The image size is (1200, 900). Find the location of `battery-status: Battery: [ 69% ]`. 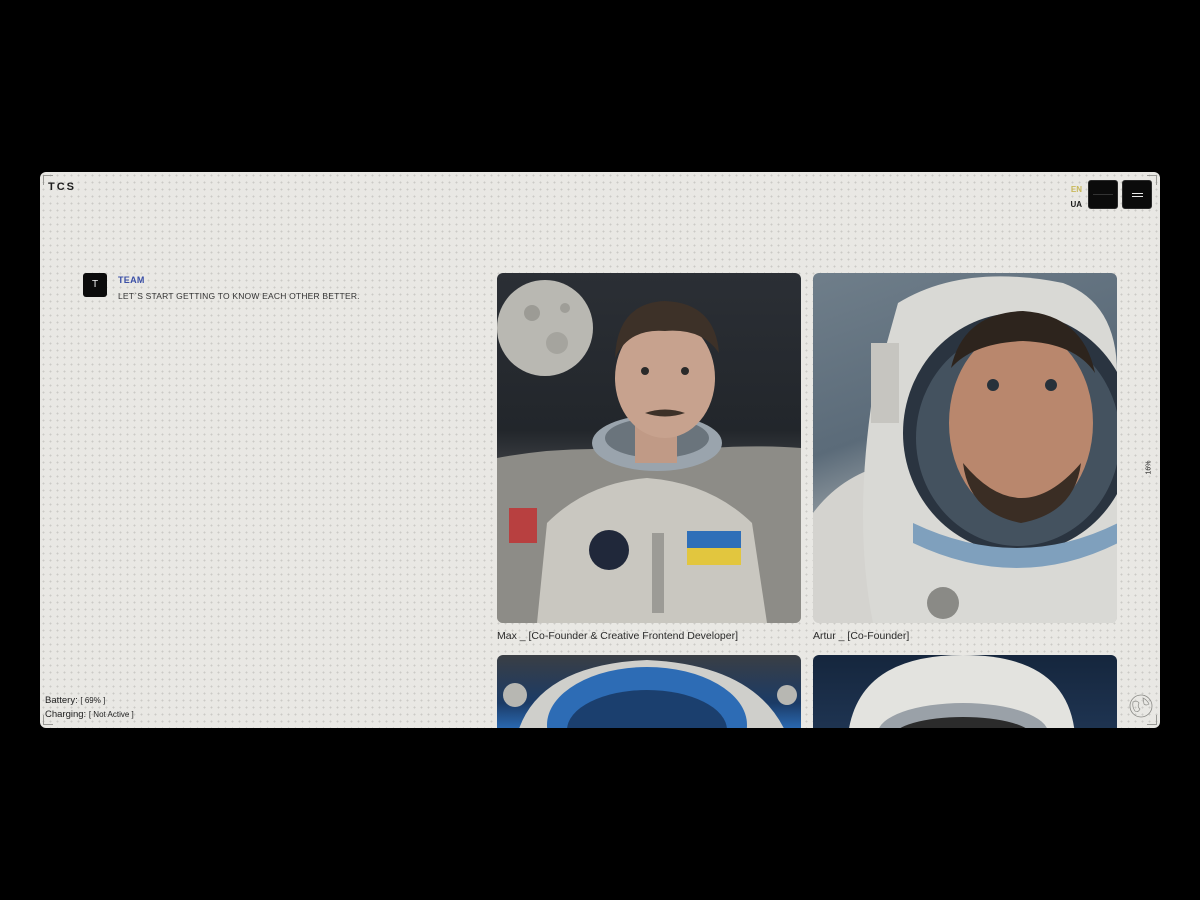

battery-status: Battery: [ 69% ] is located at coordinates (75, 700).